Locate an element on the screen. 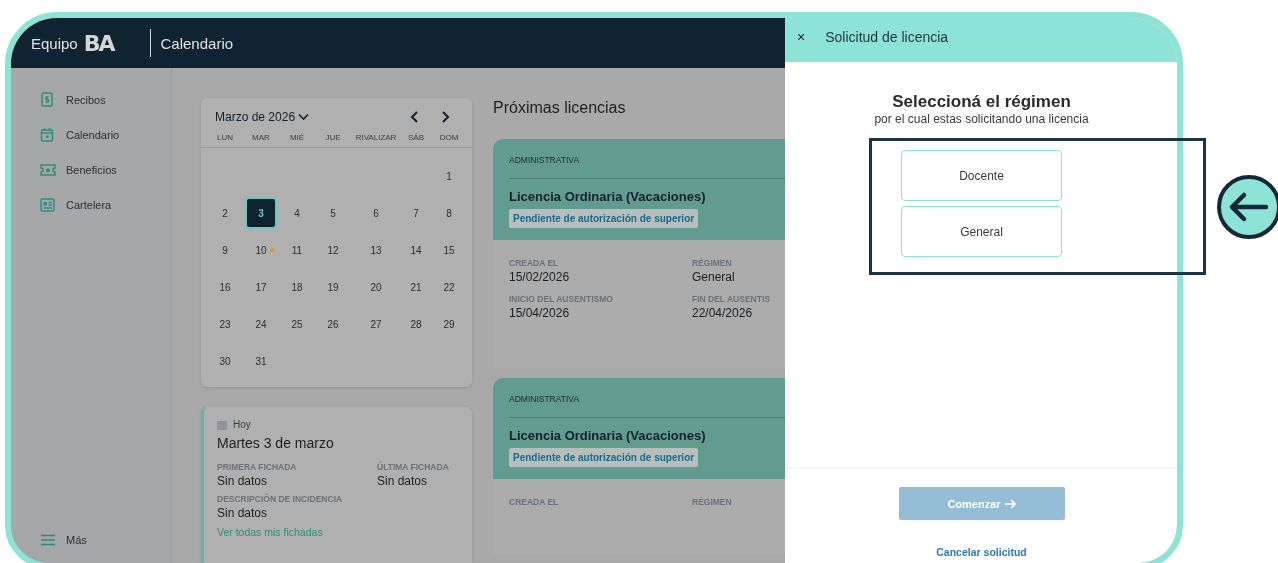  calendar-day: 2 is located at coordinates (225, 213).